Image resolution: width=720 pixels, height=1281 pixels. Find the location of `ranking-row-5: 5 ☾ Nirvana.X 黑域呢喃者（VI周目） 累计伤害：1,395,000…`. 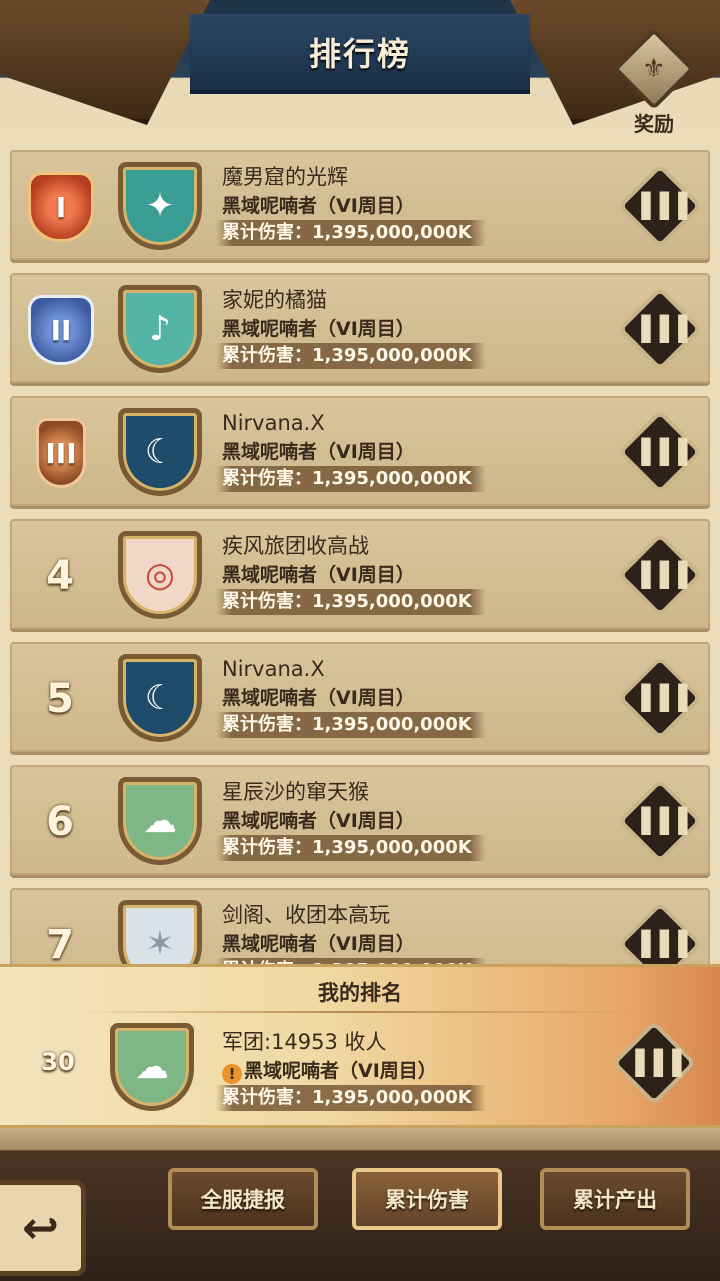

ranking-row-5: 5 ☾ Nirvana.X 黑域呢喃者（VI周目） 累计伤害：1,395,000… is located at coordinates (360, 697).